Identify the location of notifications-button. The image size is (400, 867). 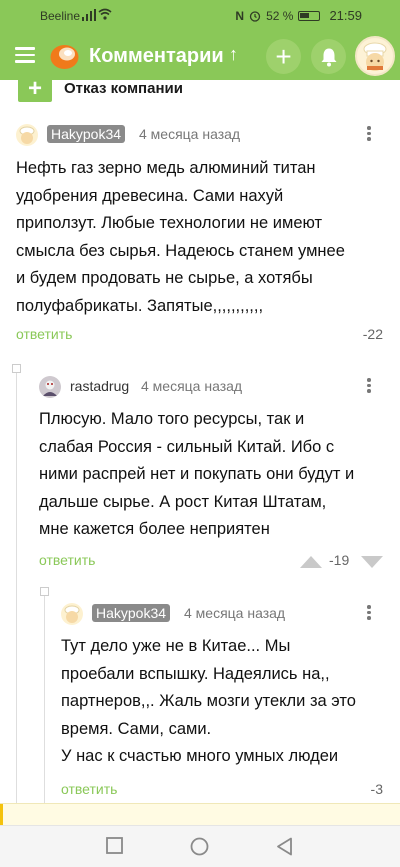
(328, 56).